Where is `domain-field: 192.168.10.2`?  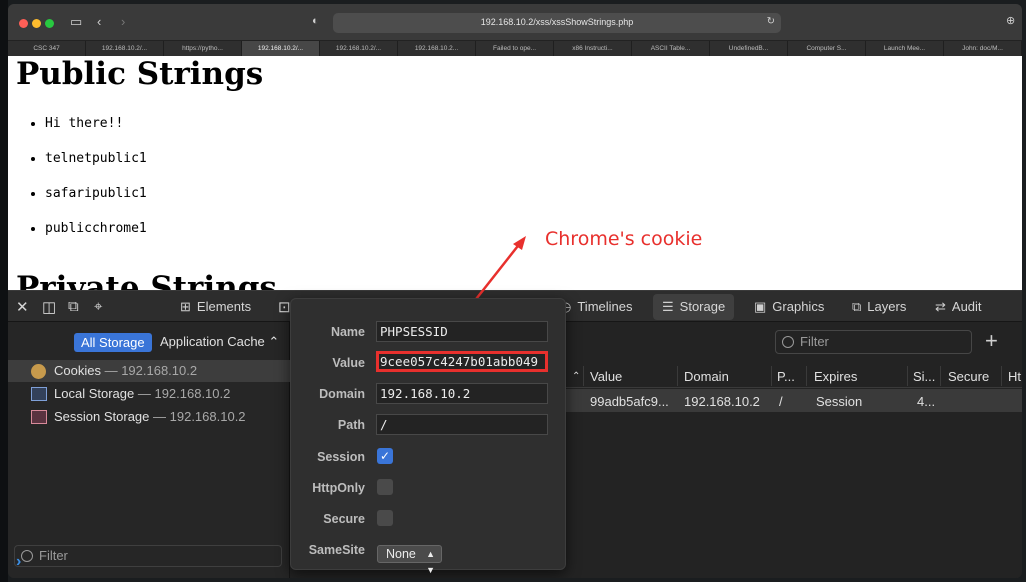 domain-field: 192.168.10.2 is located at coordinates (462, 393).